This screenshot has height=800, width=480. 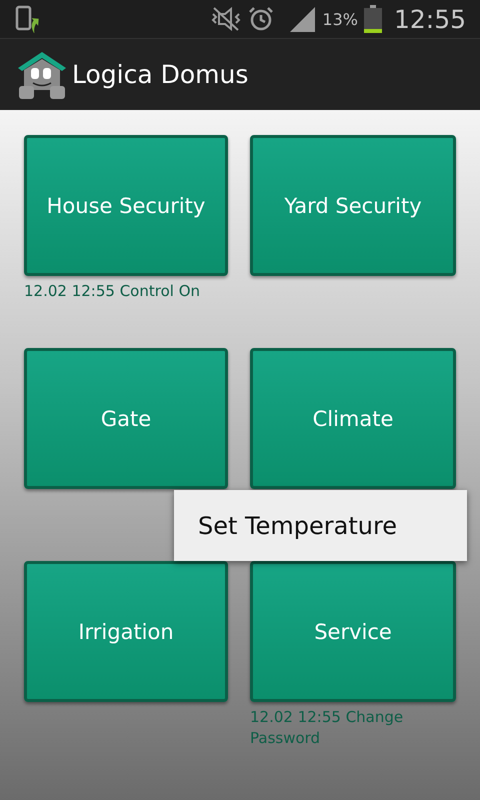 What do you see at coordinates (261, 19) in the screenshot?
I see `alarm-clock-icon` at bounding box center [261, 19].